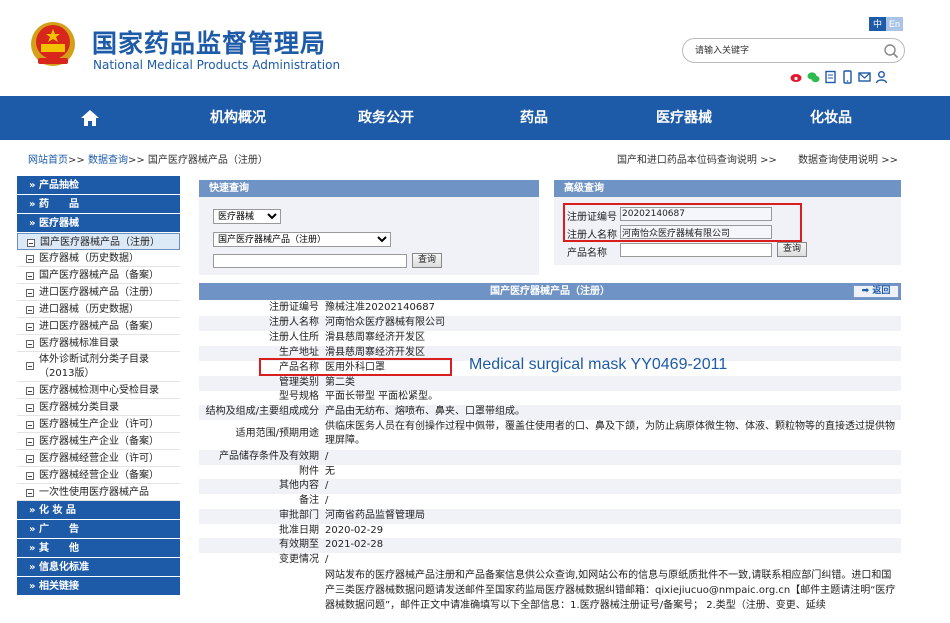  What do you see at coordinates (209, 42) in the screenshot?
I see `site-title-cn: 国家药品监督管理局` at bounding box center [209, 42].